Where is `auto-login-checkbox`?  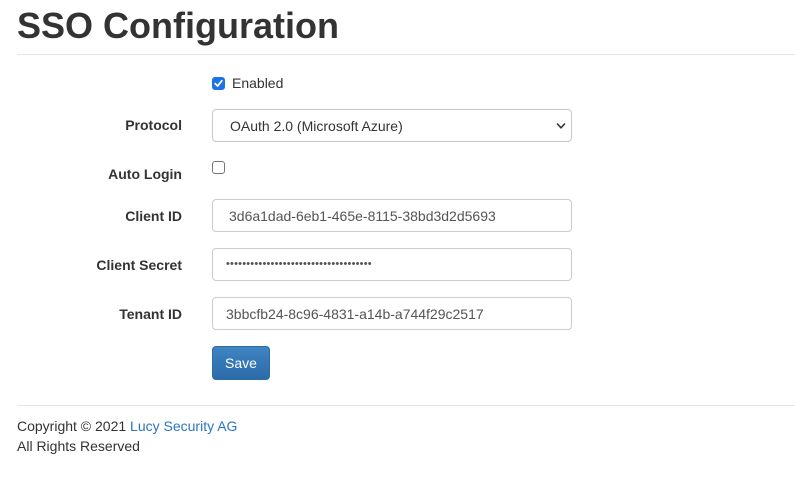 auto-login-checkbox is located at coordinates (218, 167).